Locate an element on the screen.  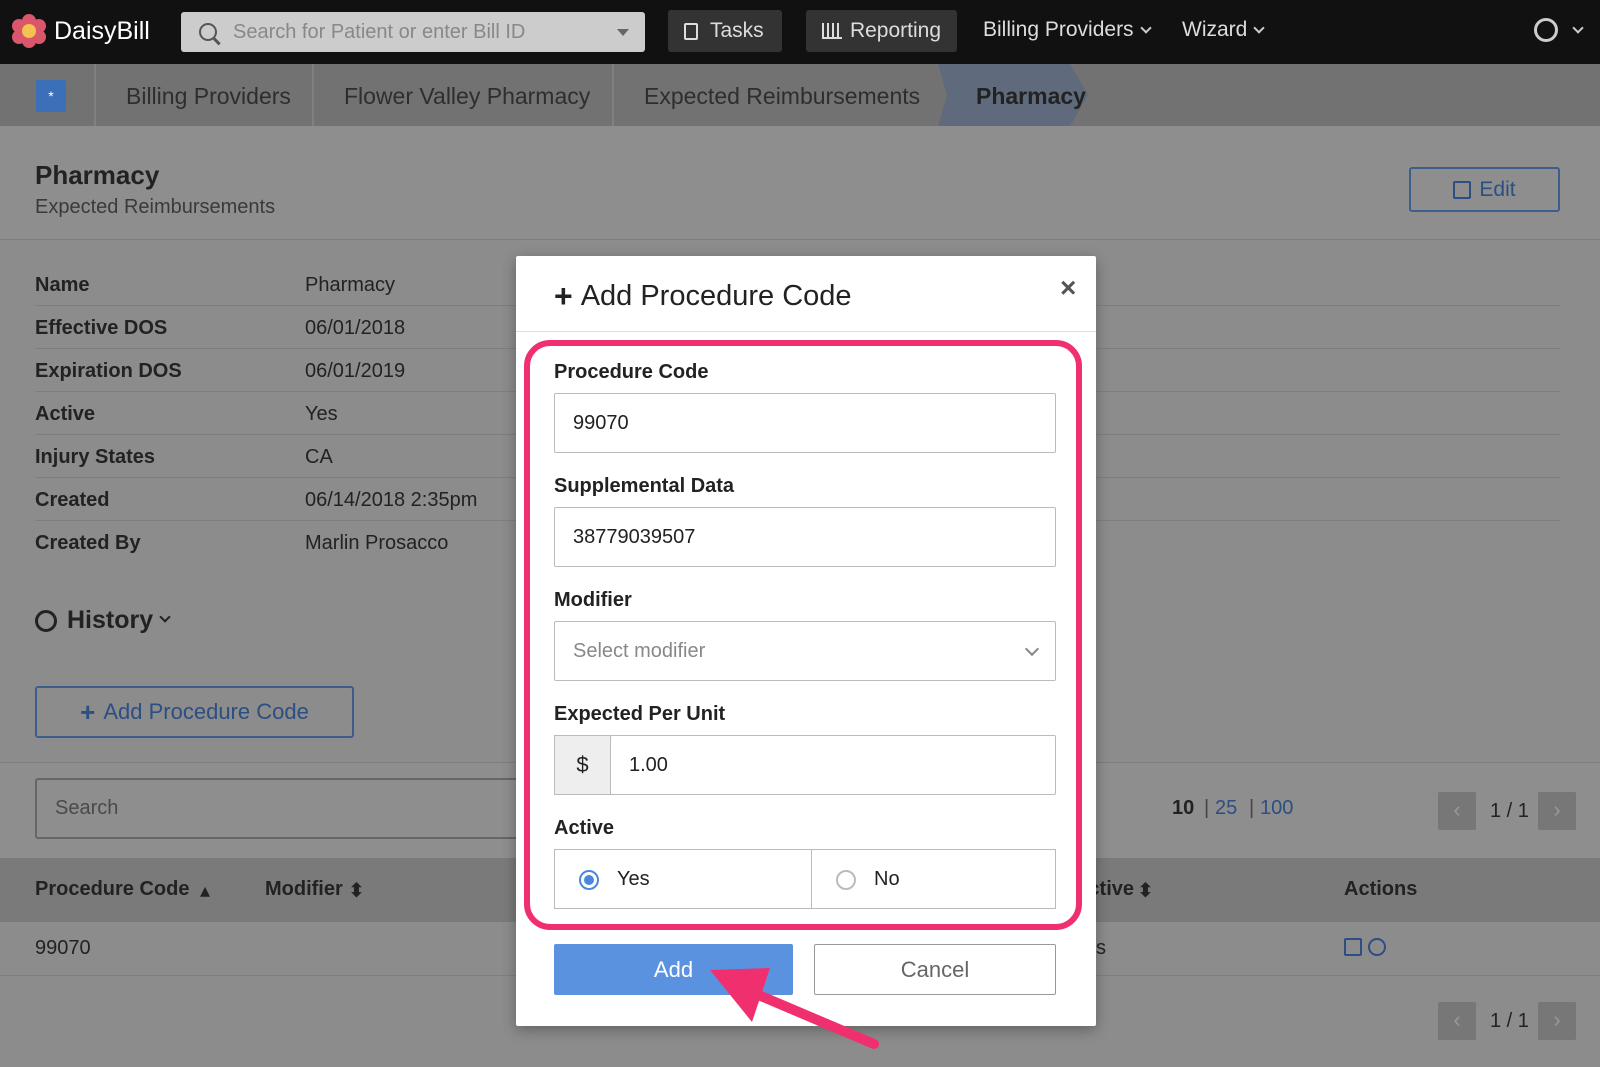
provider-card-icon: * is located at coordinates (51, 96).